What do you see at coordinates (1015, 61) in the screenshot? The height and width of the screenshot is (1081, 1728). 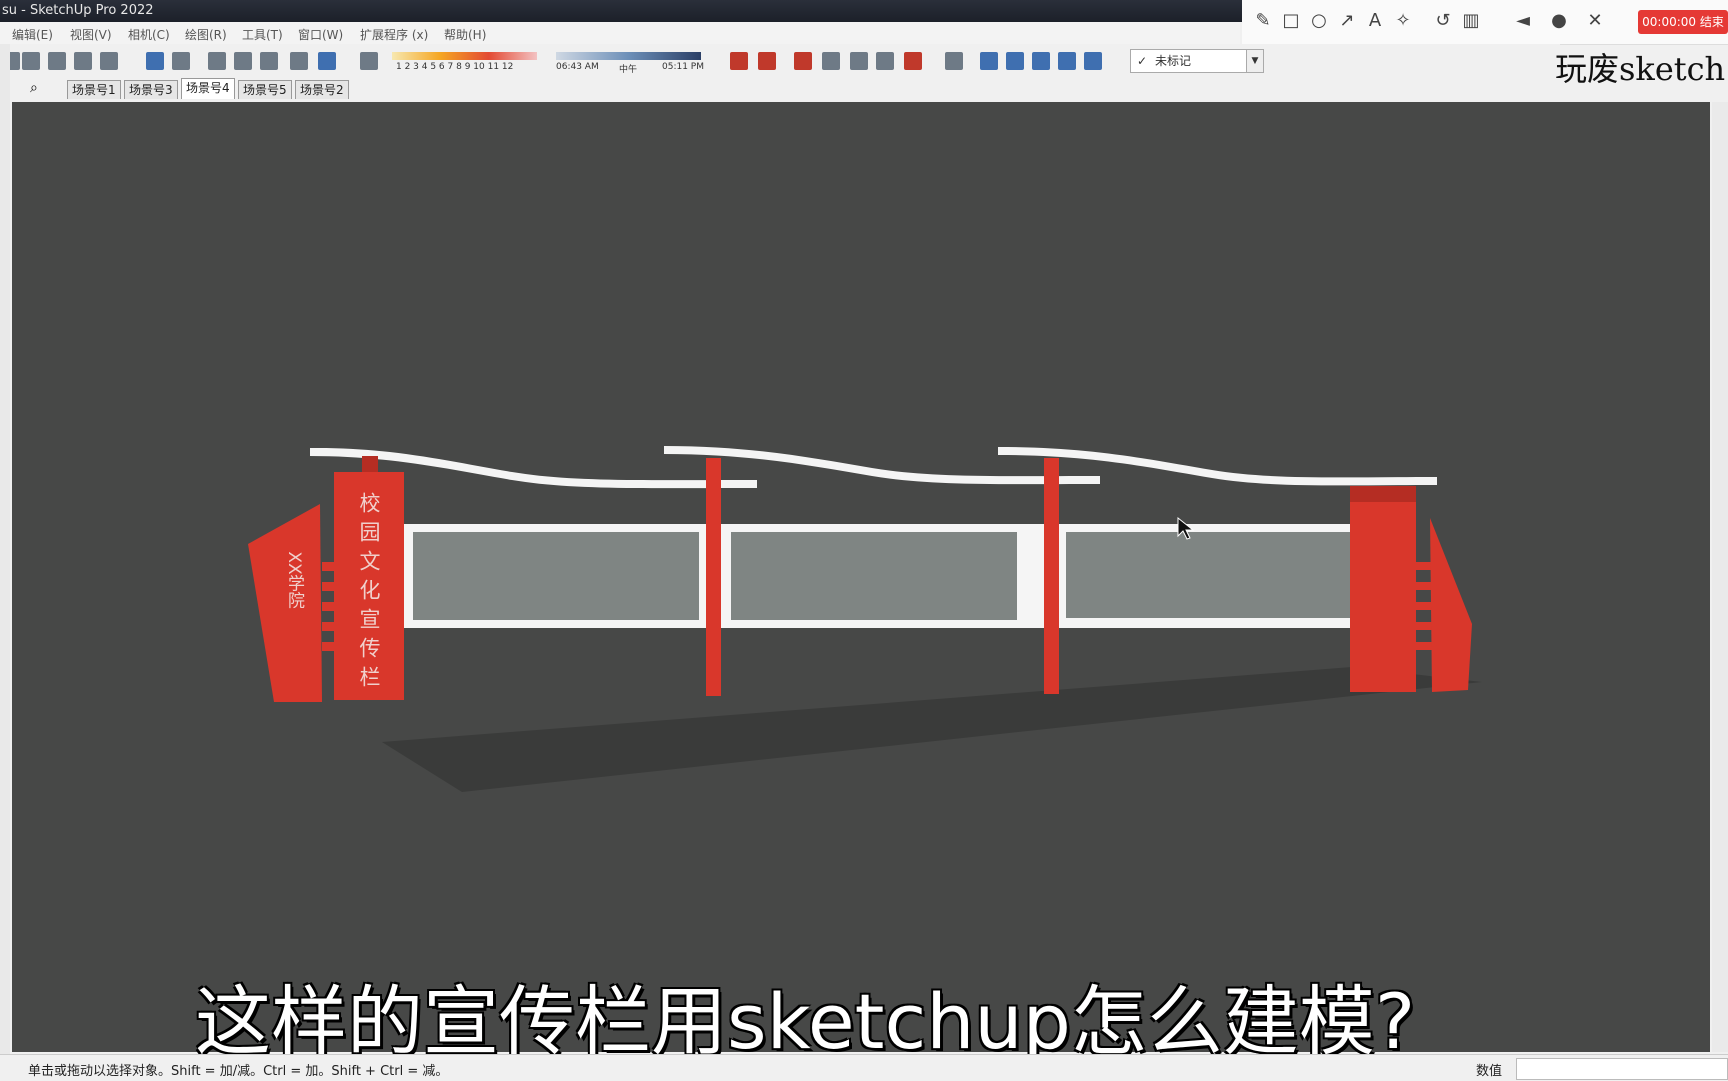 I see `subtract-icon` at bounding box center [1015, 61].